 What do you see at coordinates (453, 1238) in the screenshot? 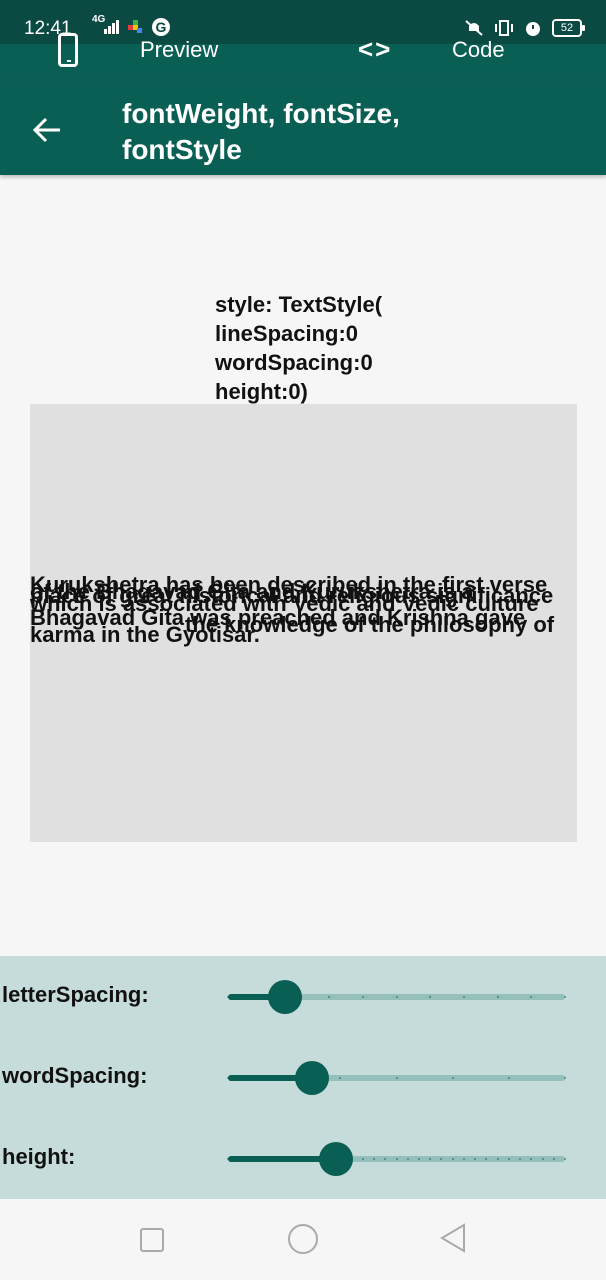
I see `nav-back-button` at bounding box center [453, 1238].